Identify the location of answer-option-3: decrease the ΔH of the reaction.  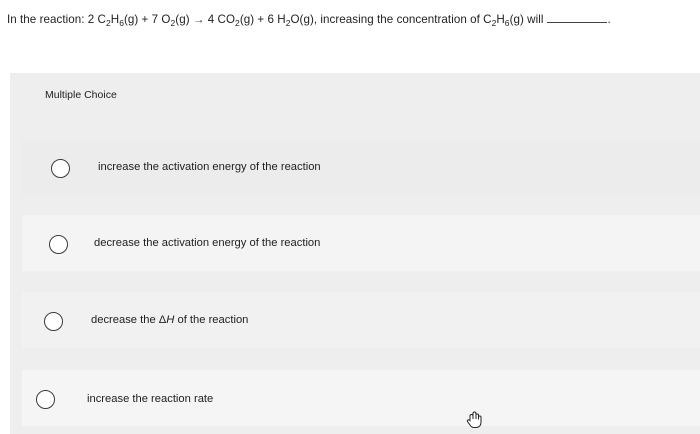
(361, 320).